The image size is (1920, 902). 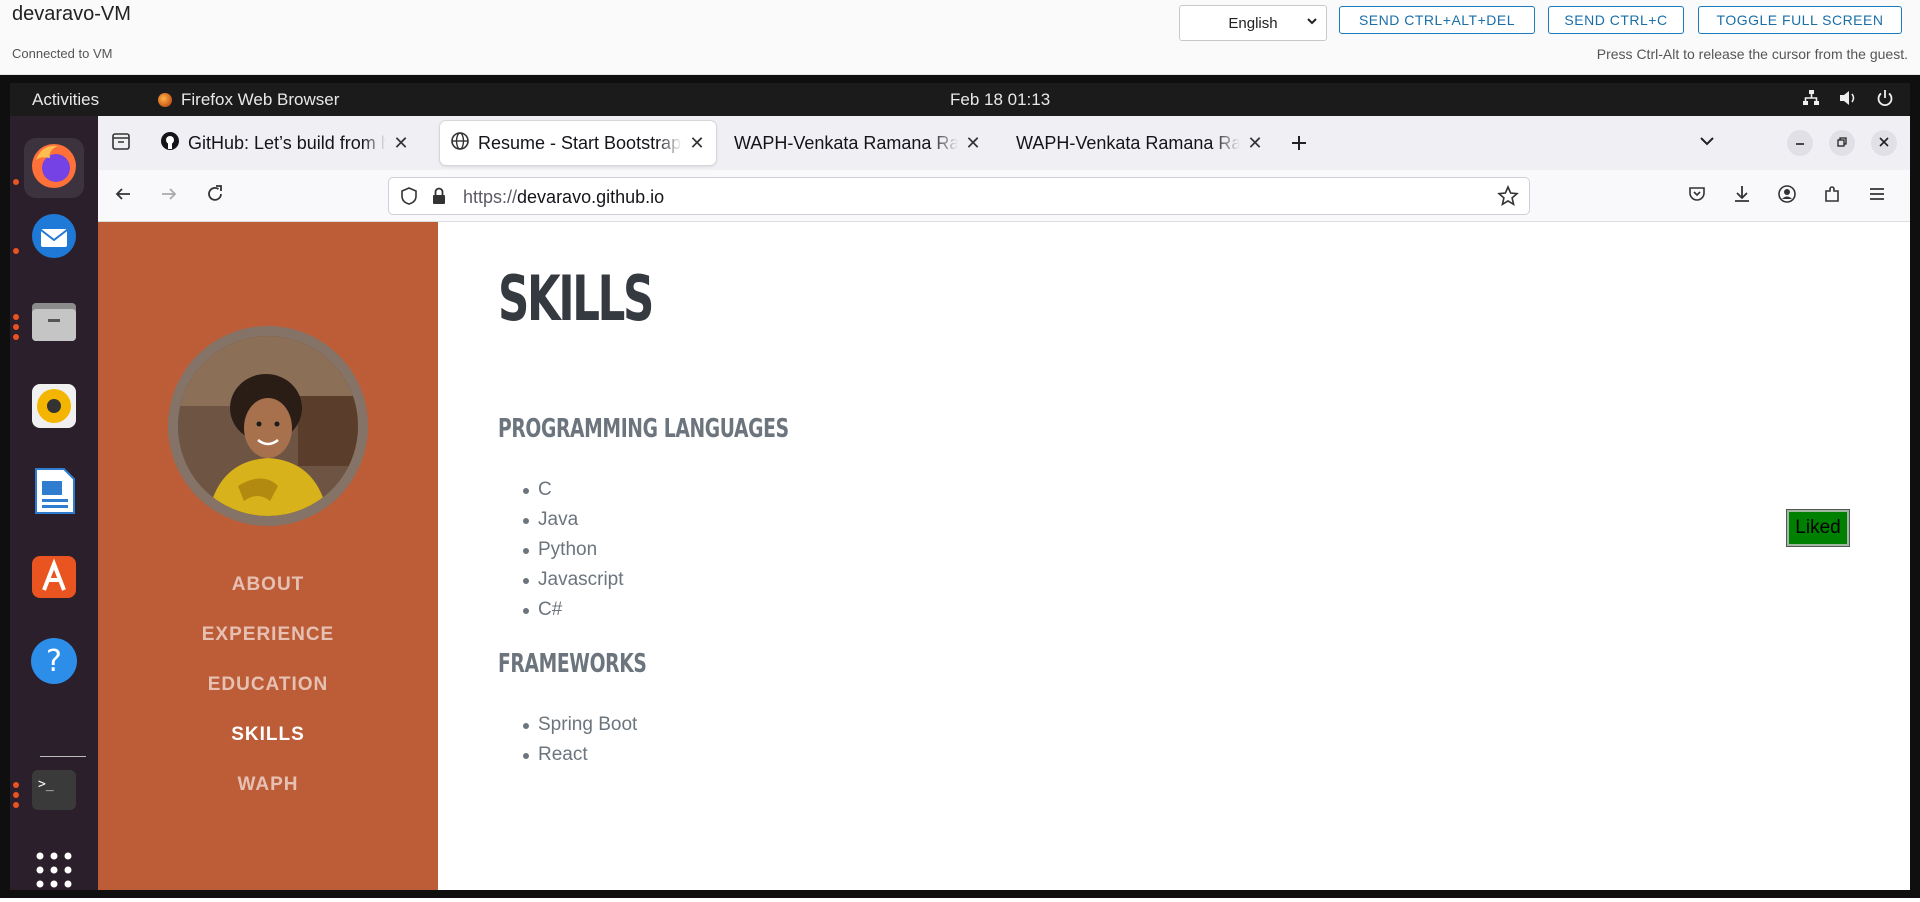 I want to click on minimize-icon, so click(x=1800, y=143).